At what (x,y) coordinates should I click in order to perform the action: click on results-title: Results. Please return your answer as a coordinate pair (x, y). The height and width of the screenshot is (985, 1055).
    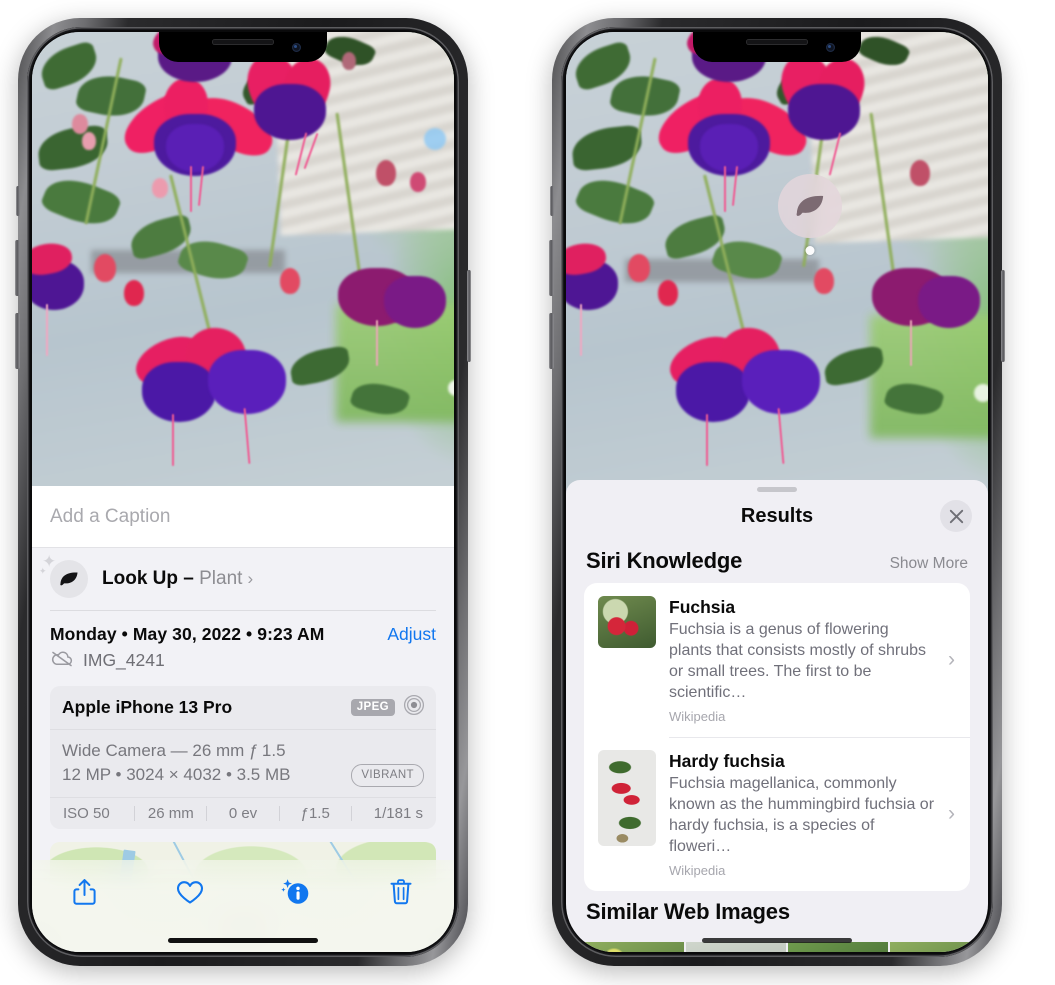
    Looking at the image, I should click on (777, 515).